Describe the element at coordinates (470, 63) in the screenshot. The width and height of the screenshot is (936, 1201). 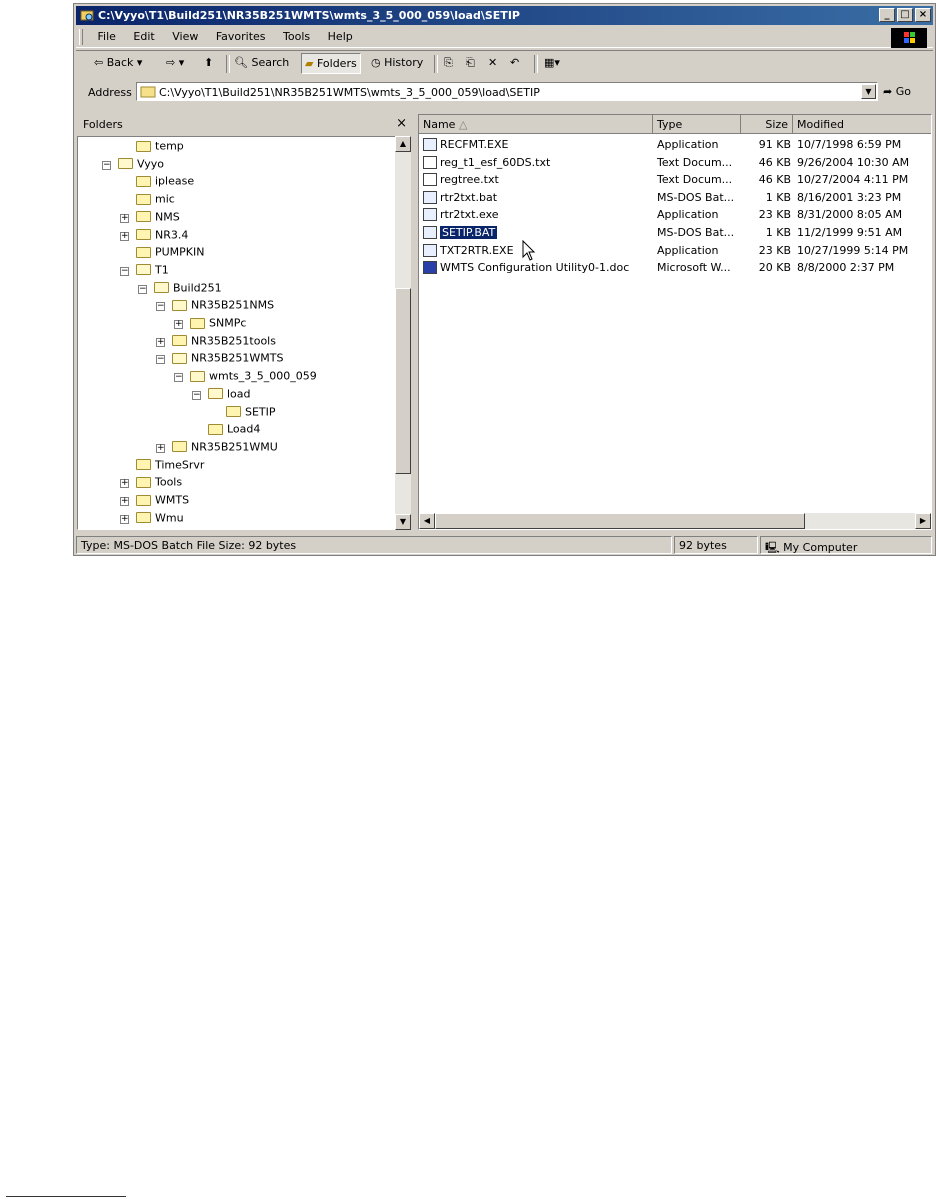
I see `copy-to-icon: ⎗` at that location.